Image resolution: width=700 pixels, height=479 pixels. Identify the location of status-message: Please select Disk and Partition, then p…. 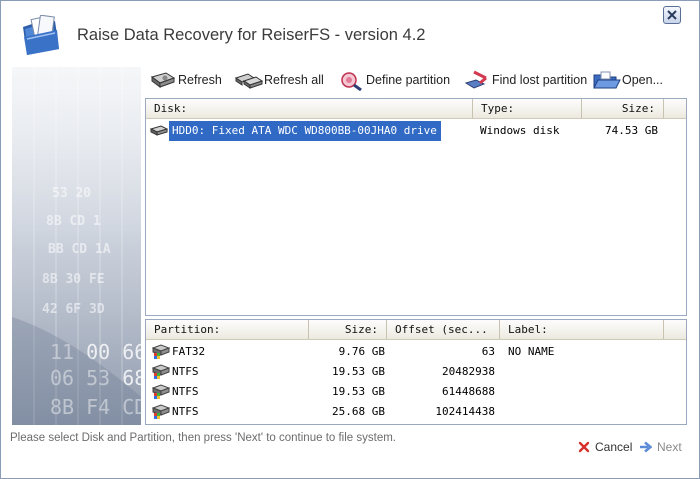
(203, 438).